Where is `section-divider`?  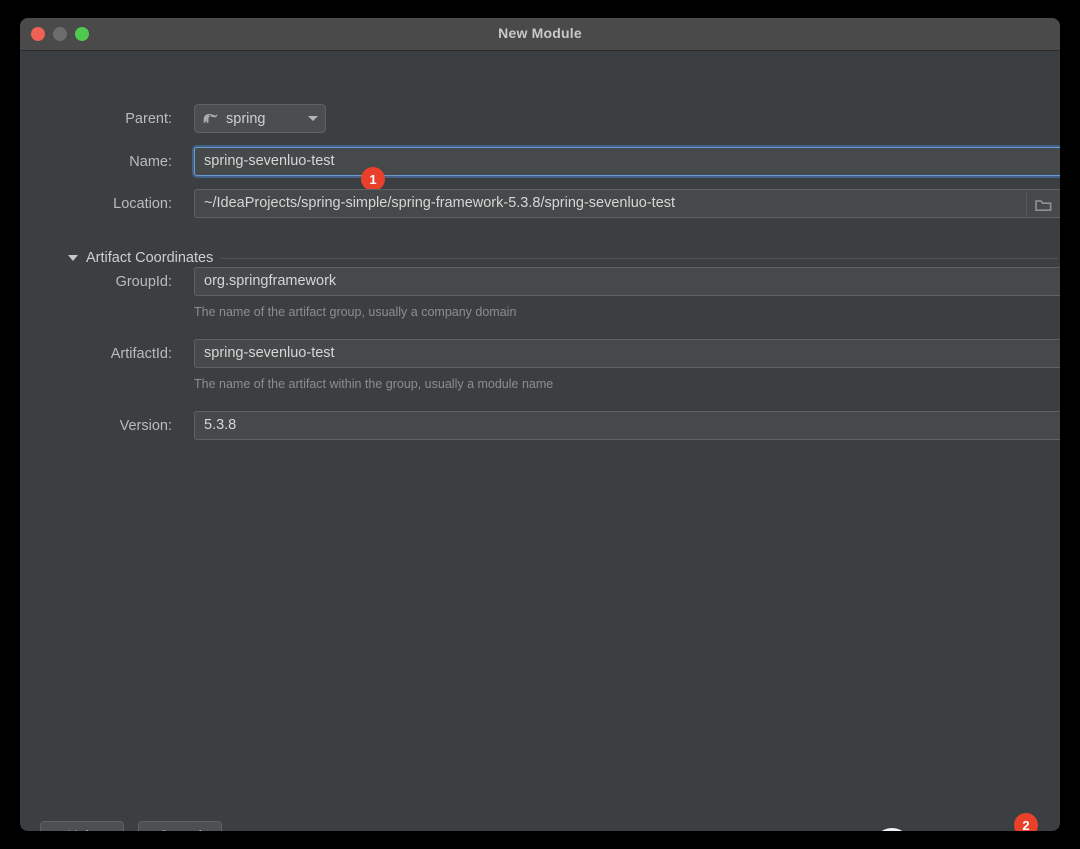
section-divider is located at coordinates (639, 258).